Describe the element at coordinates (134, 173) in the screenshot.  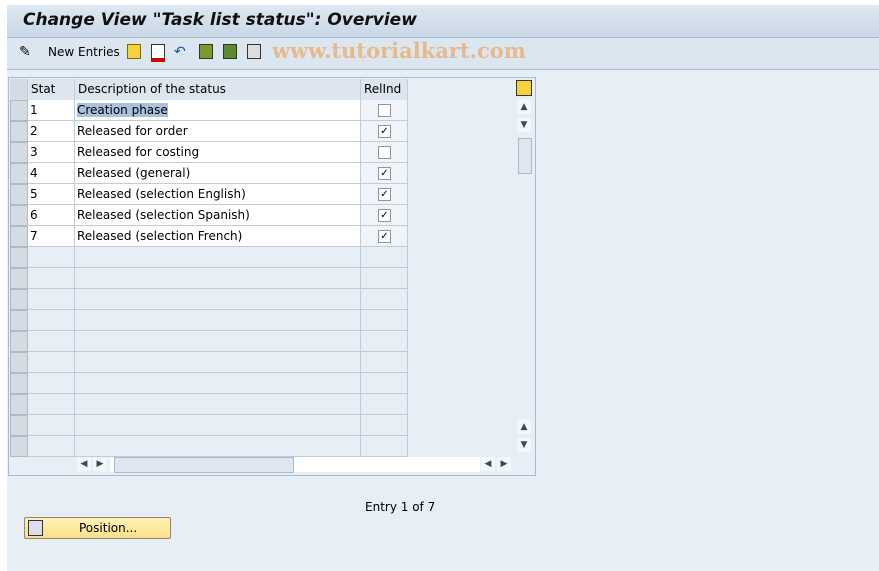
I see `description-text: Released (general)` at that location.